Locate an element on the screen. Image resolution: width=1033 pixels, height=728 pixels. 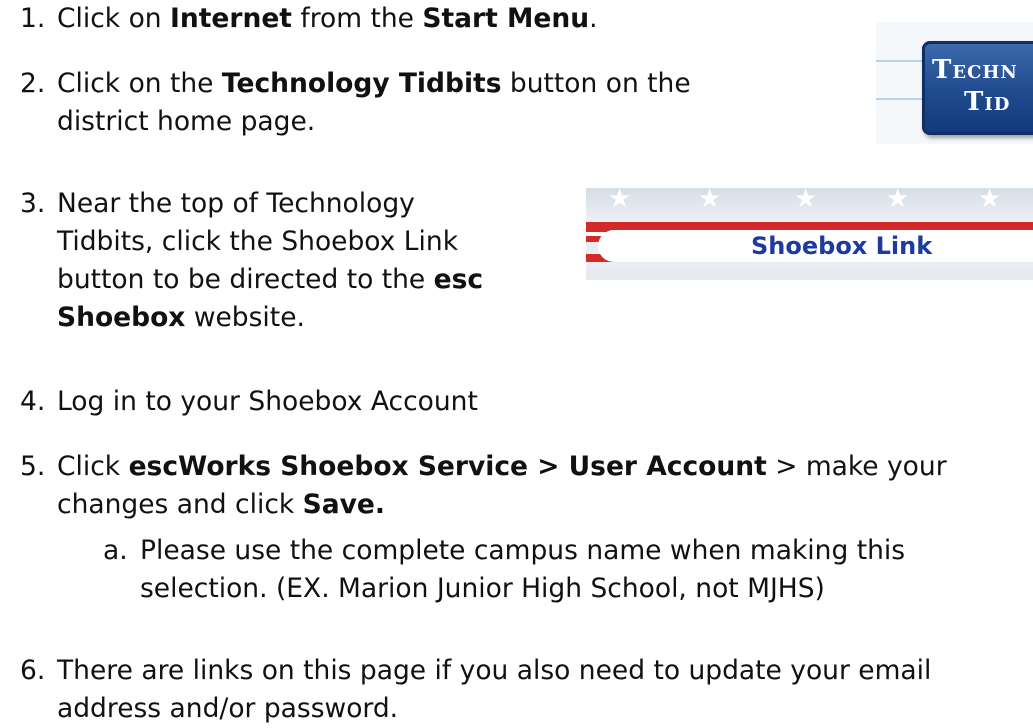
bold-text: Shoebox is located at coordinates (121, 317).